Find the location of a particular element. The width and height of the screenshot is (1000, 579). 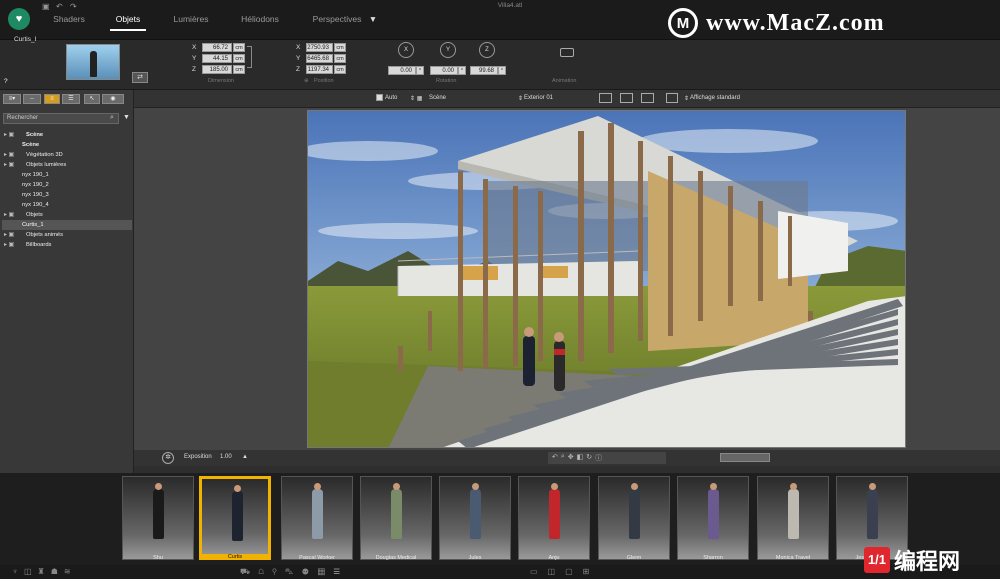

position-z-unit: cm is located at coordinates (340, 69).